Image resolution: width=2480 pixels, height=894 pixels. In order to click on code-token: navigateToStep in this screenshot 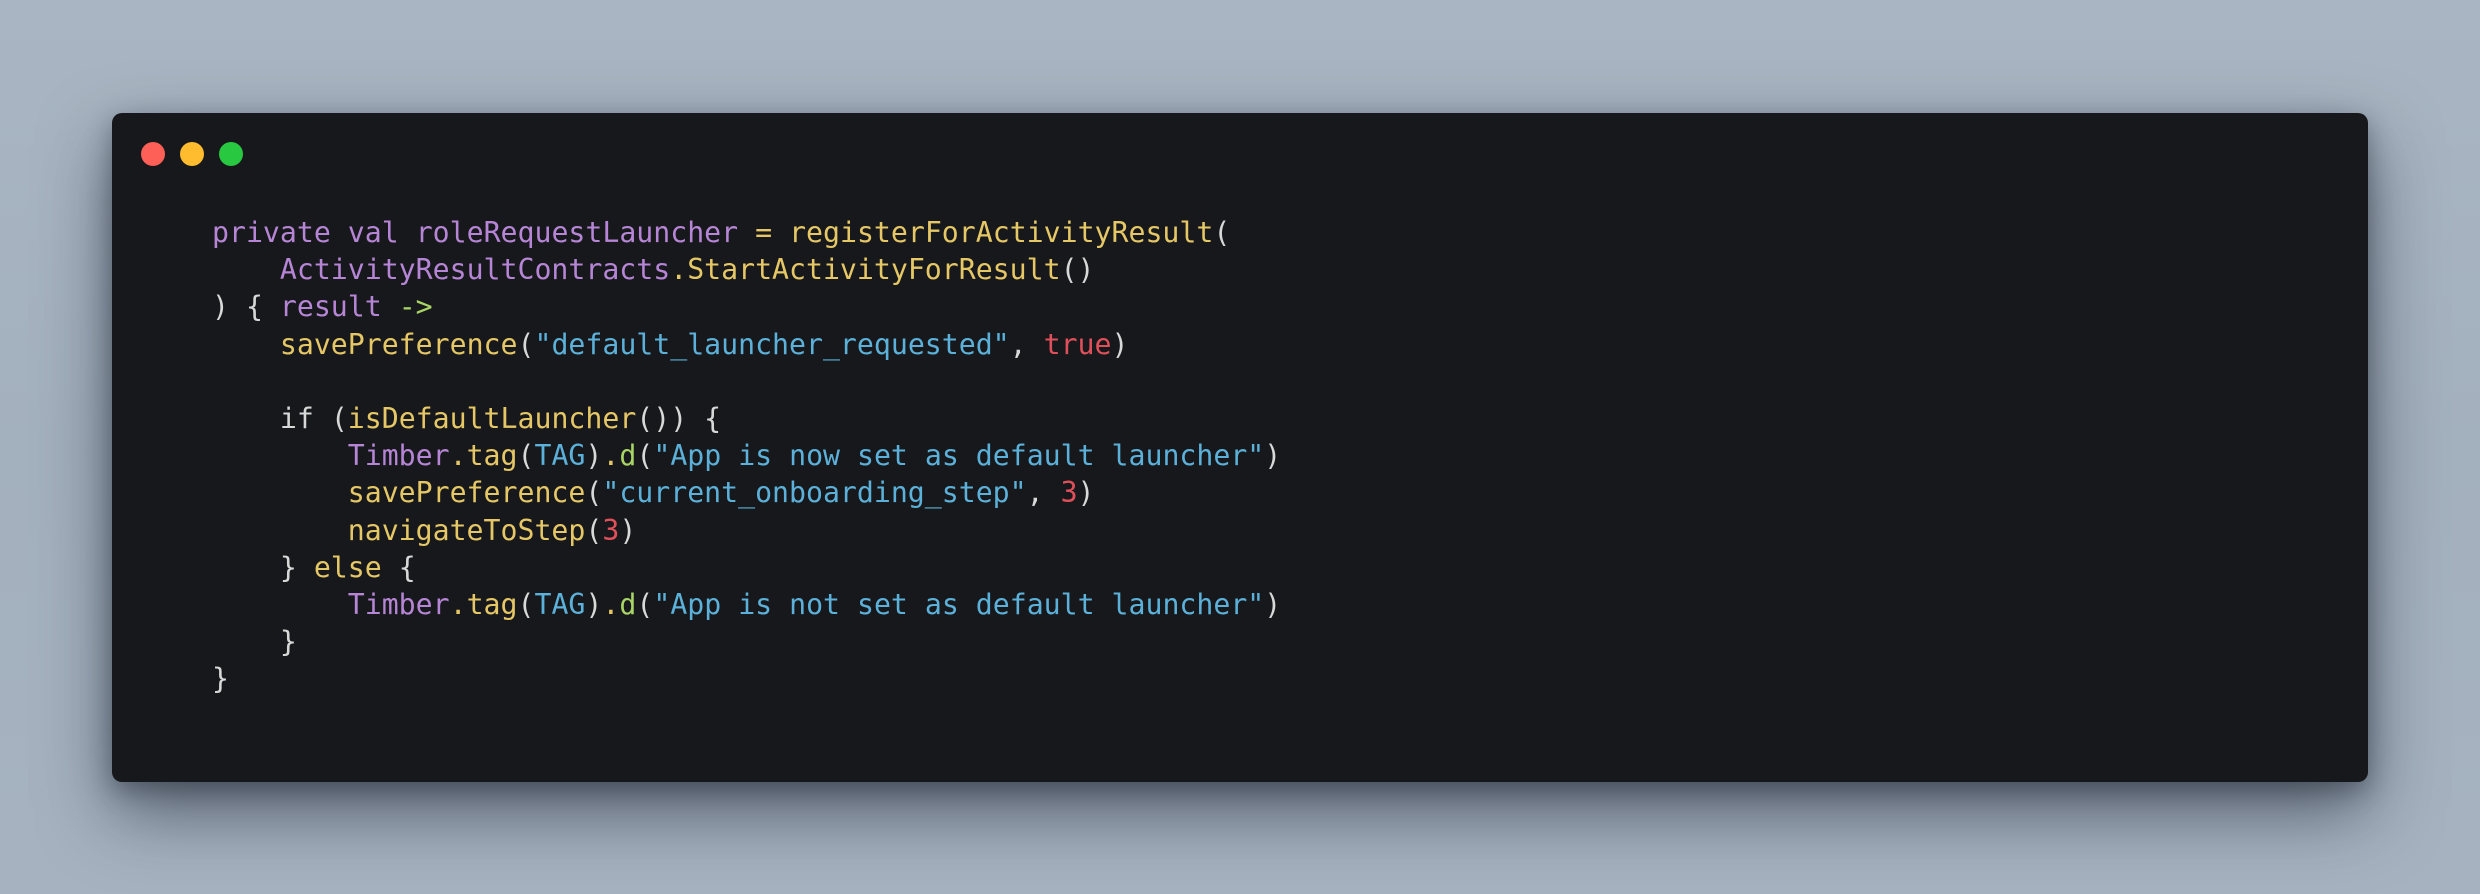, I will do `click(466, 530)`.